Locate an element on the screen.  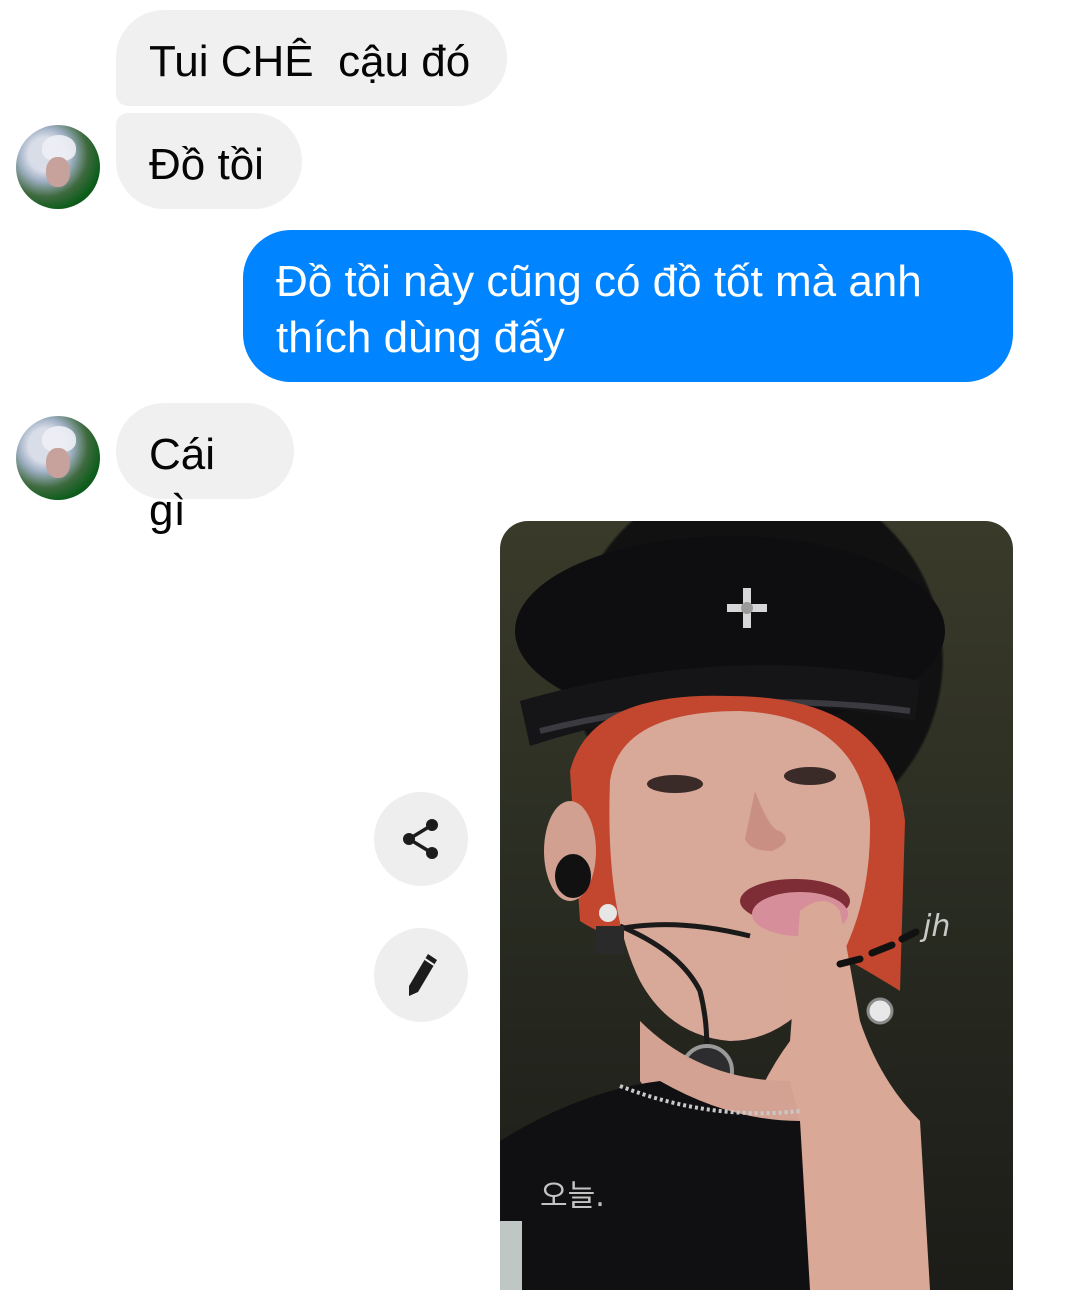
share-icon is located at coordinates (420, 839).